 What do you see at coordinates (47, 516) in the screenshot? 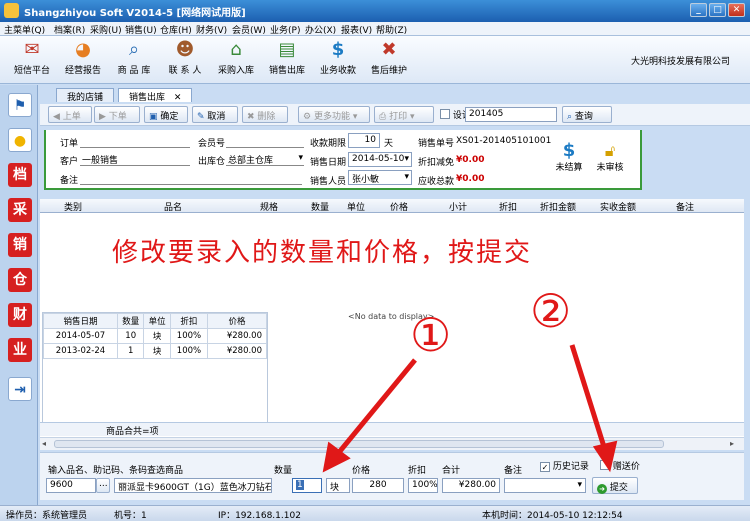
I see `status-operator: 操作员：系统管理员` at bounding box center [47, 516].